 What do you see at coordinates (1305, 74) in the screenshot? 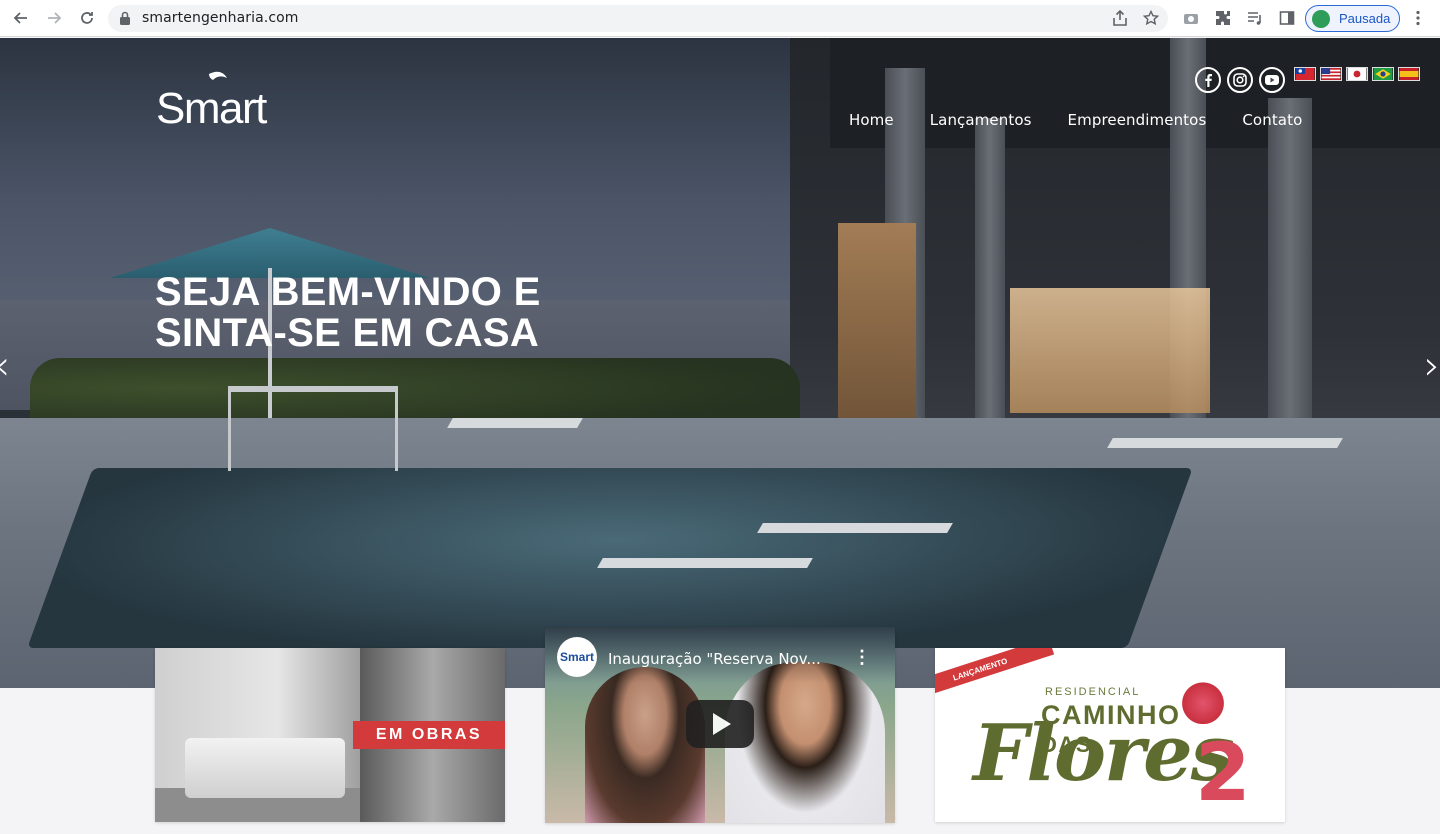
I see `taiwan-flag-icon` at bounding box center [1305, 74].